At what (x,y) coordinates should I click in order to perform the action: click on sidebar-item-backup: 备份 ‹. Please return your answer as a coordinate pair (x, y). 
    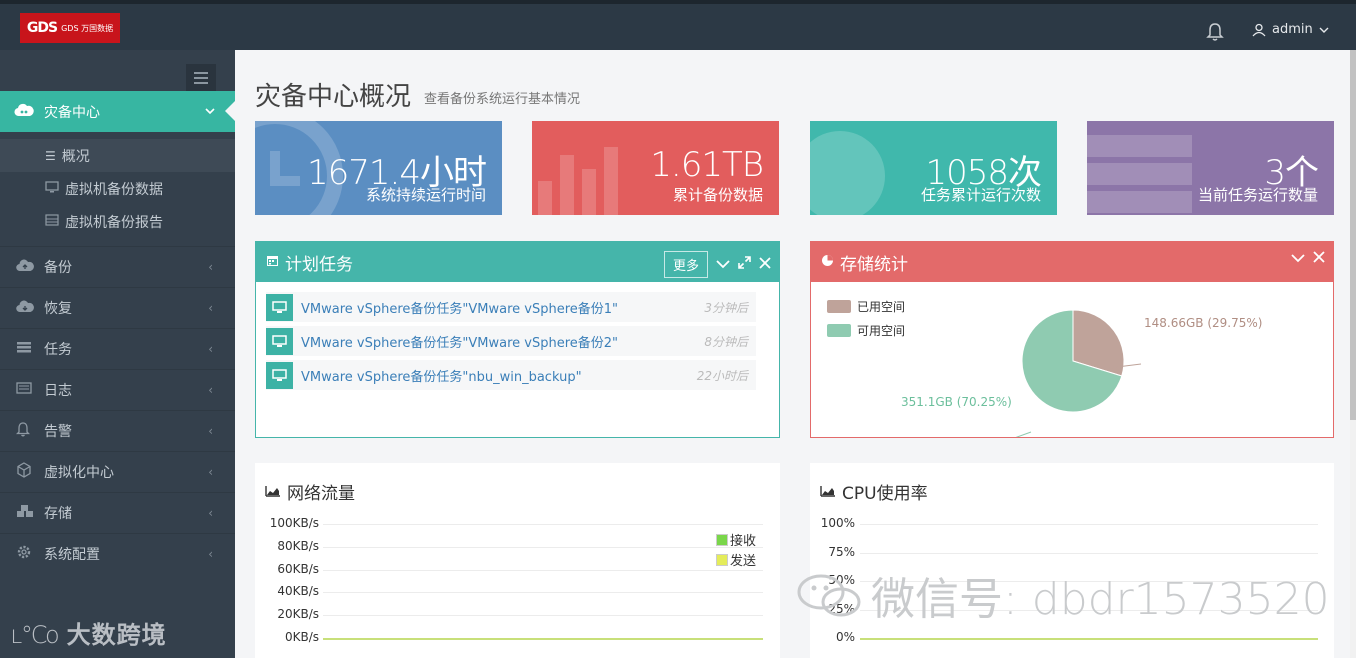
    Looking at the image, I should click on (117, 266).